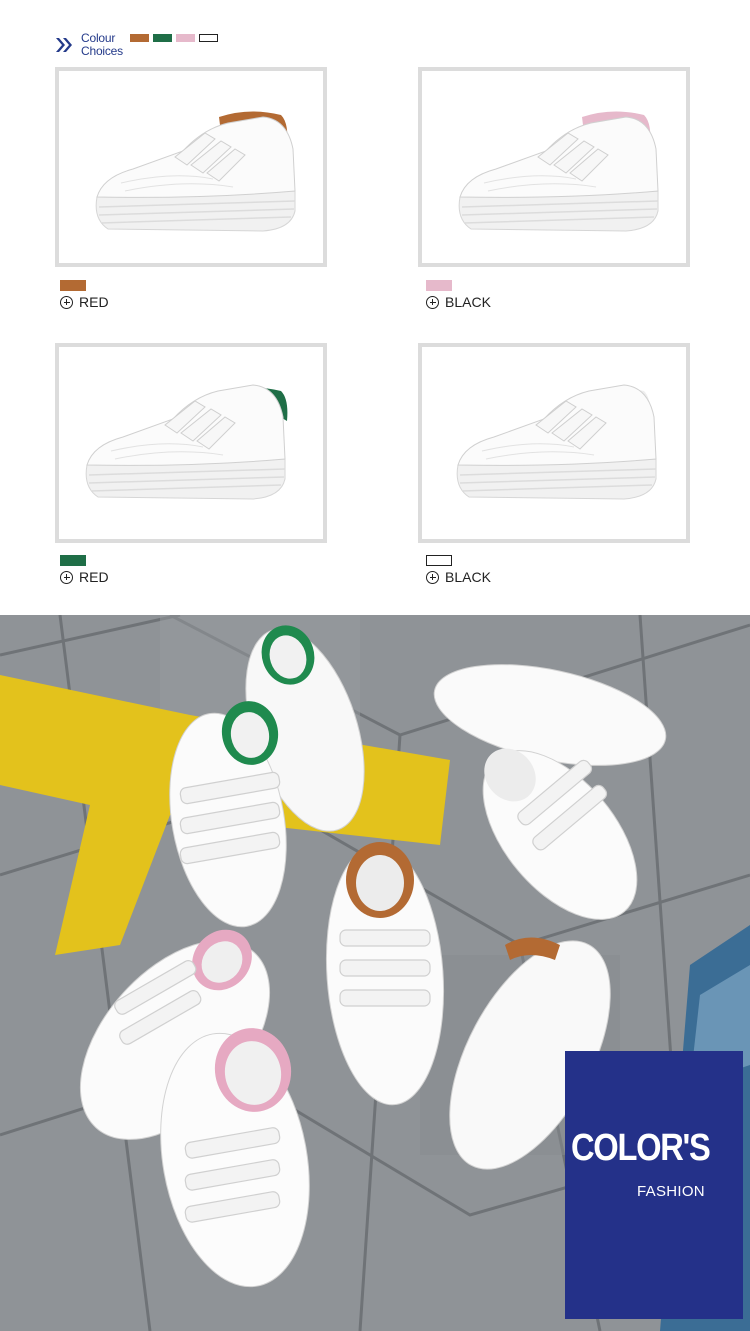  I want to click on product-card-pink, so click(554, 167).